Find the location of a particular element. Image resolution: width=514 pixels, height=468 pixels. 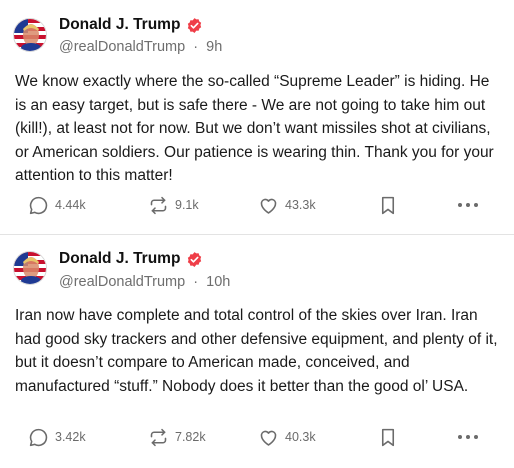

retruth-icon is located at coordinates (158, 437).